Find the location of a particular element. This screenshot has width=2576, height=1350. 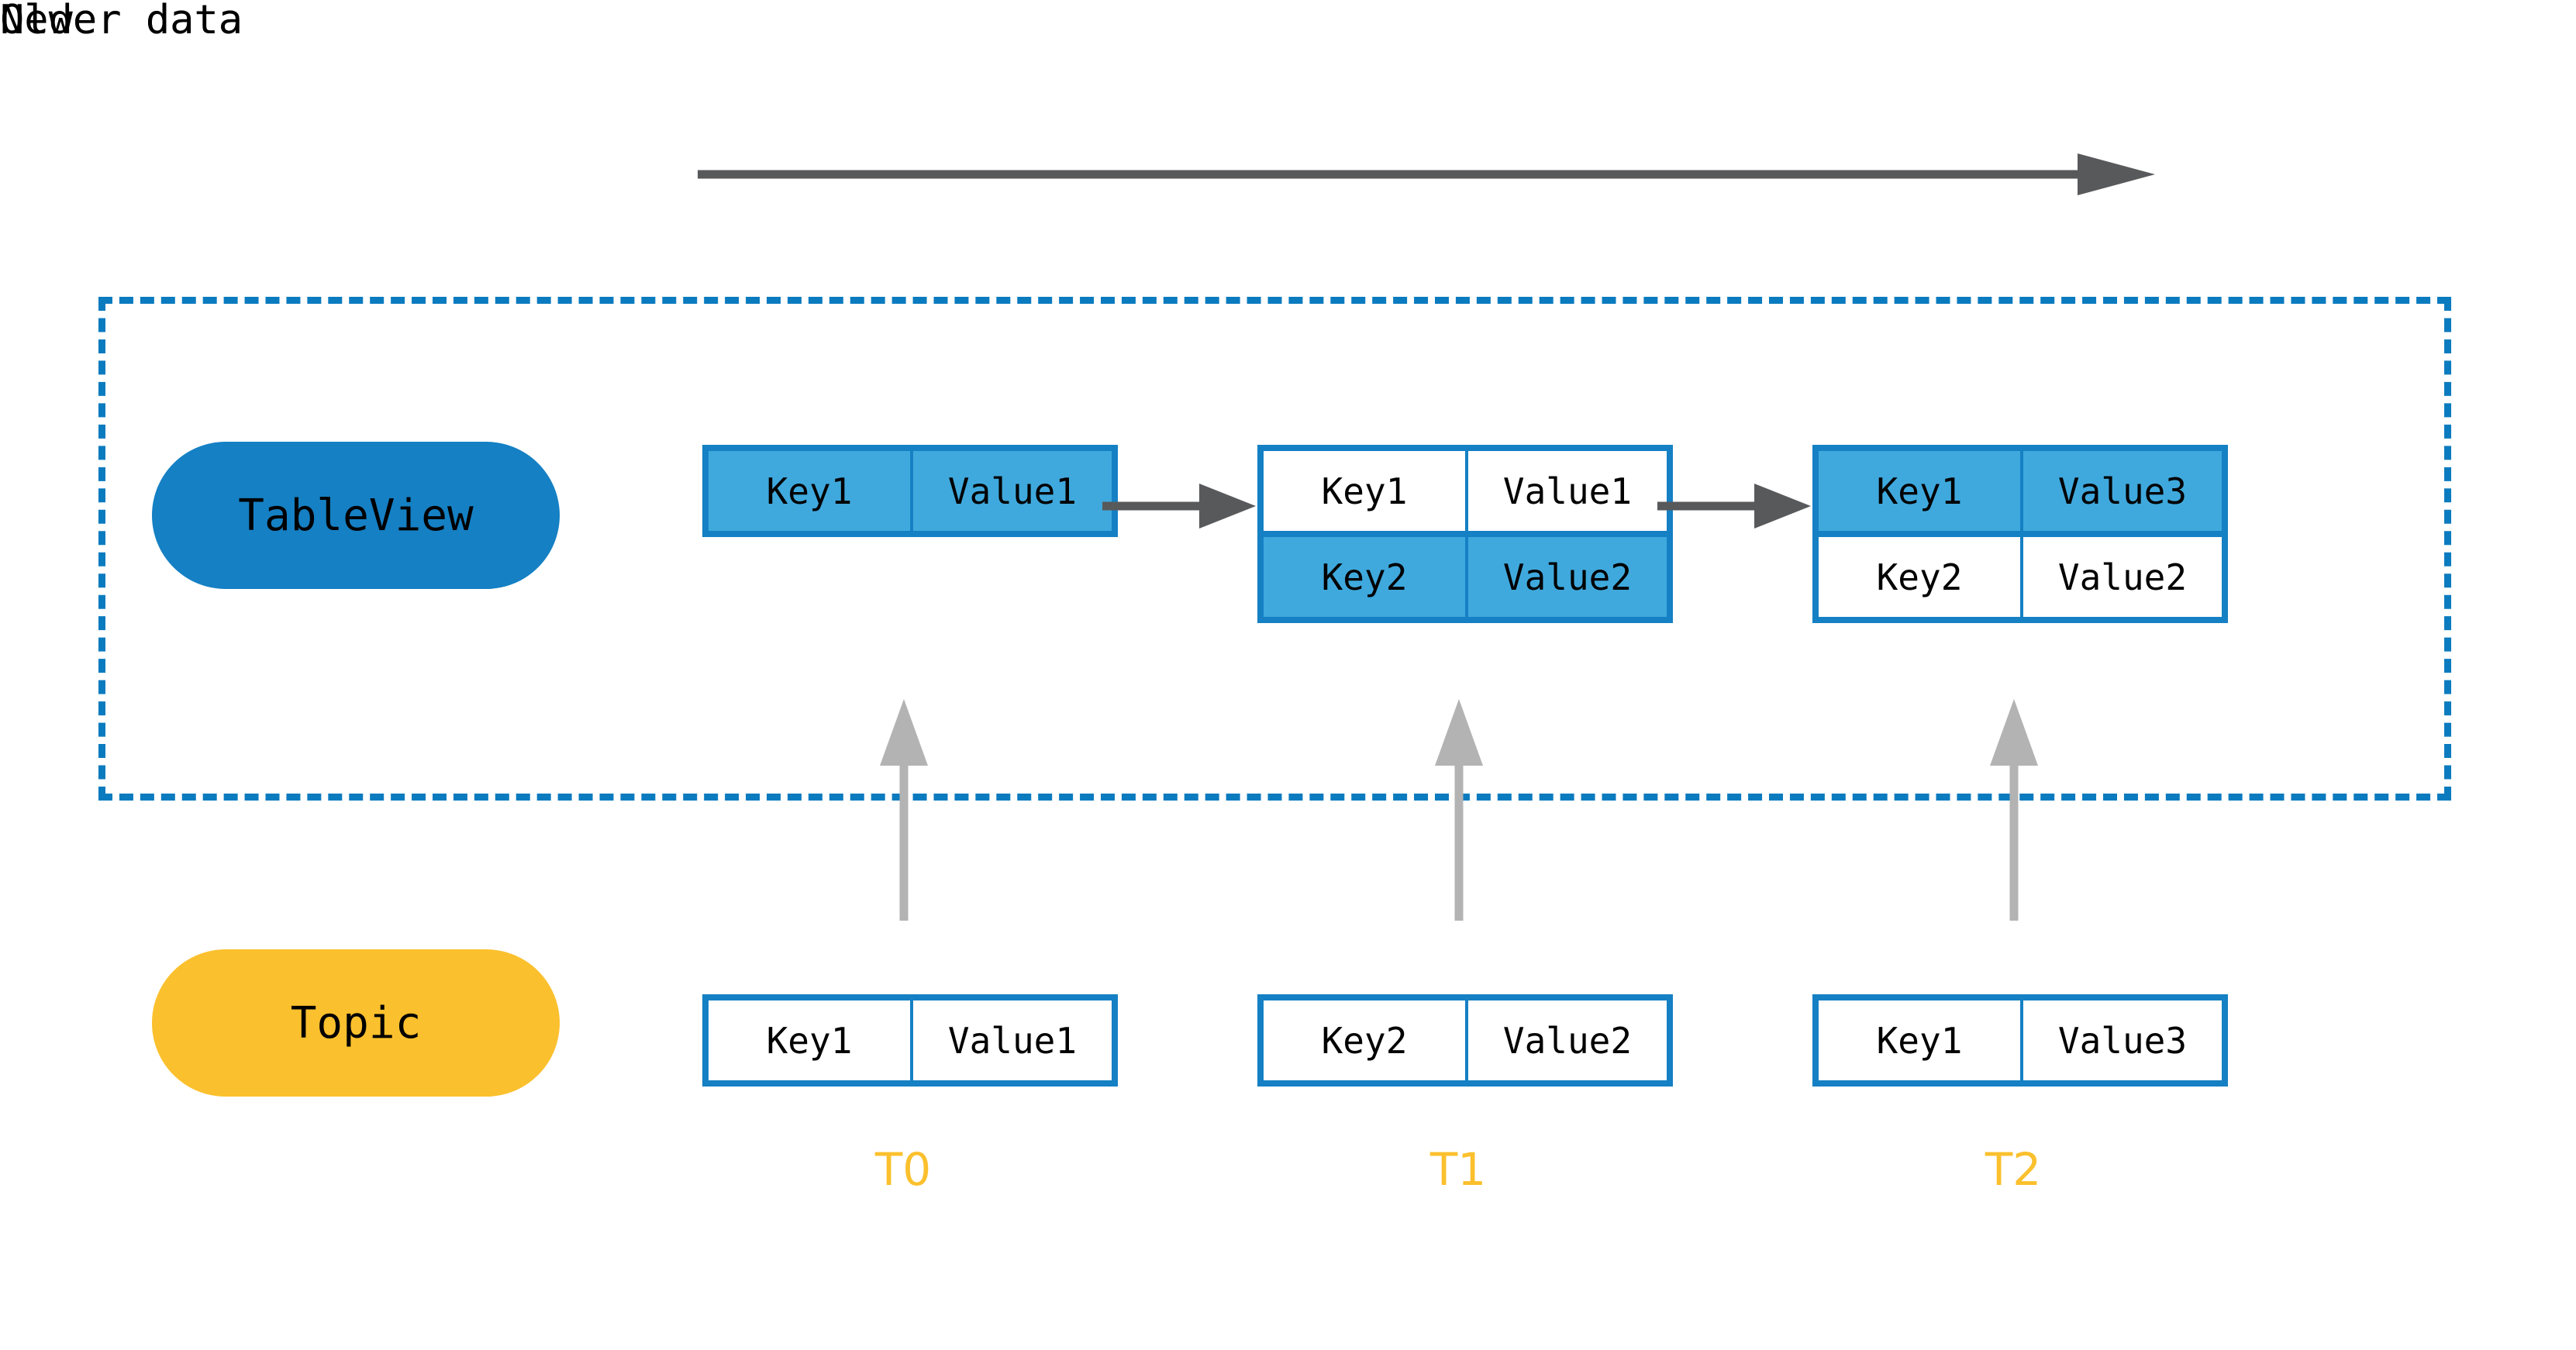

tableview-lane-pill: TableView is located at coordinates (356, 516).